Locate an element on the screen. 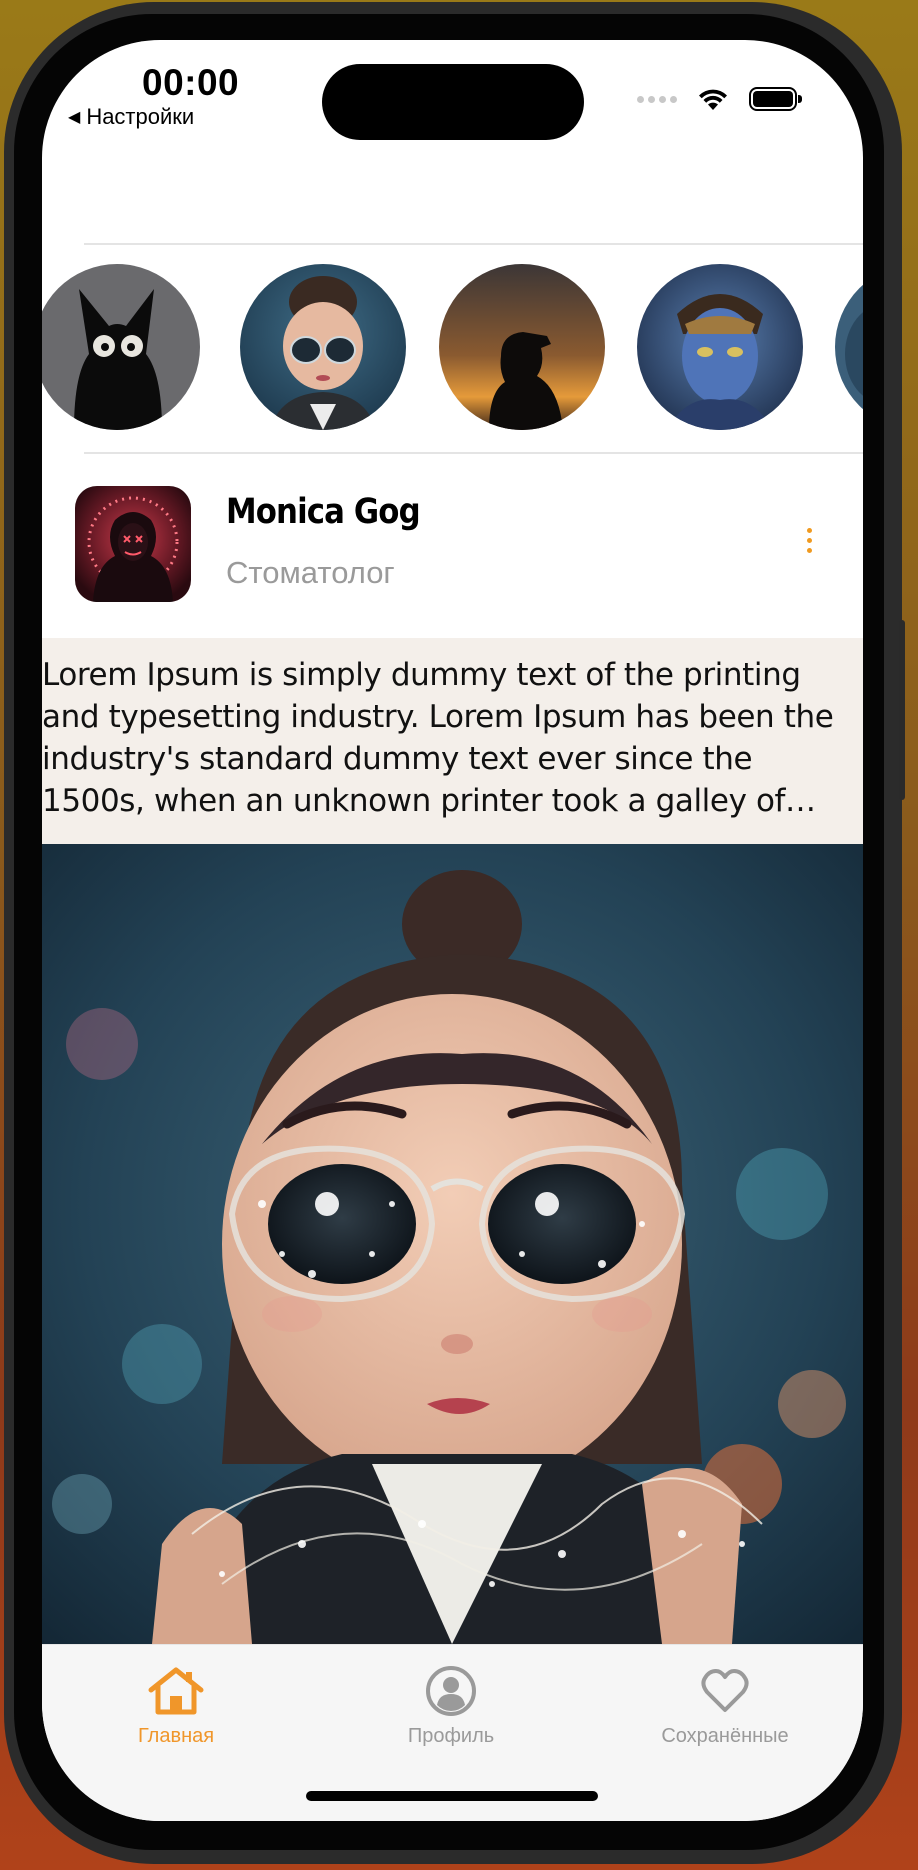 Image resolution: width=918 pixels, height=1870 pixels. tab-profile-label: Профиль is located at coordinates (451, 1736).